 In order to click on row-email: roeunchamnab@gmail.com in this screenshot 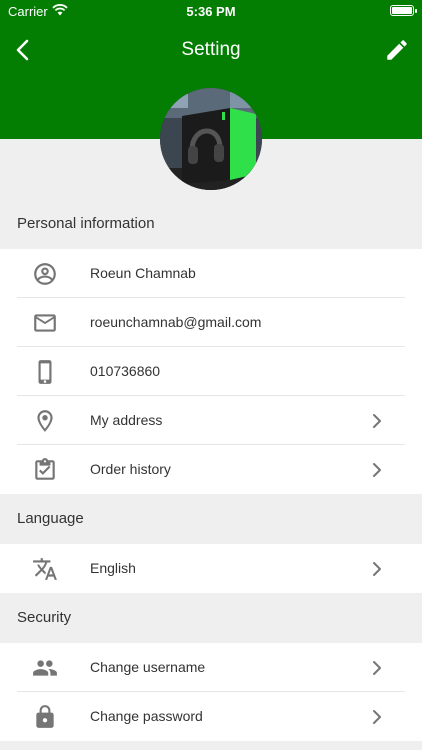, I will do `click(211, 322)`.